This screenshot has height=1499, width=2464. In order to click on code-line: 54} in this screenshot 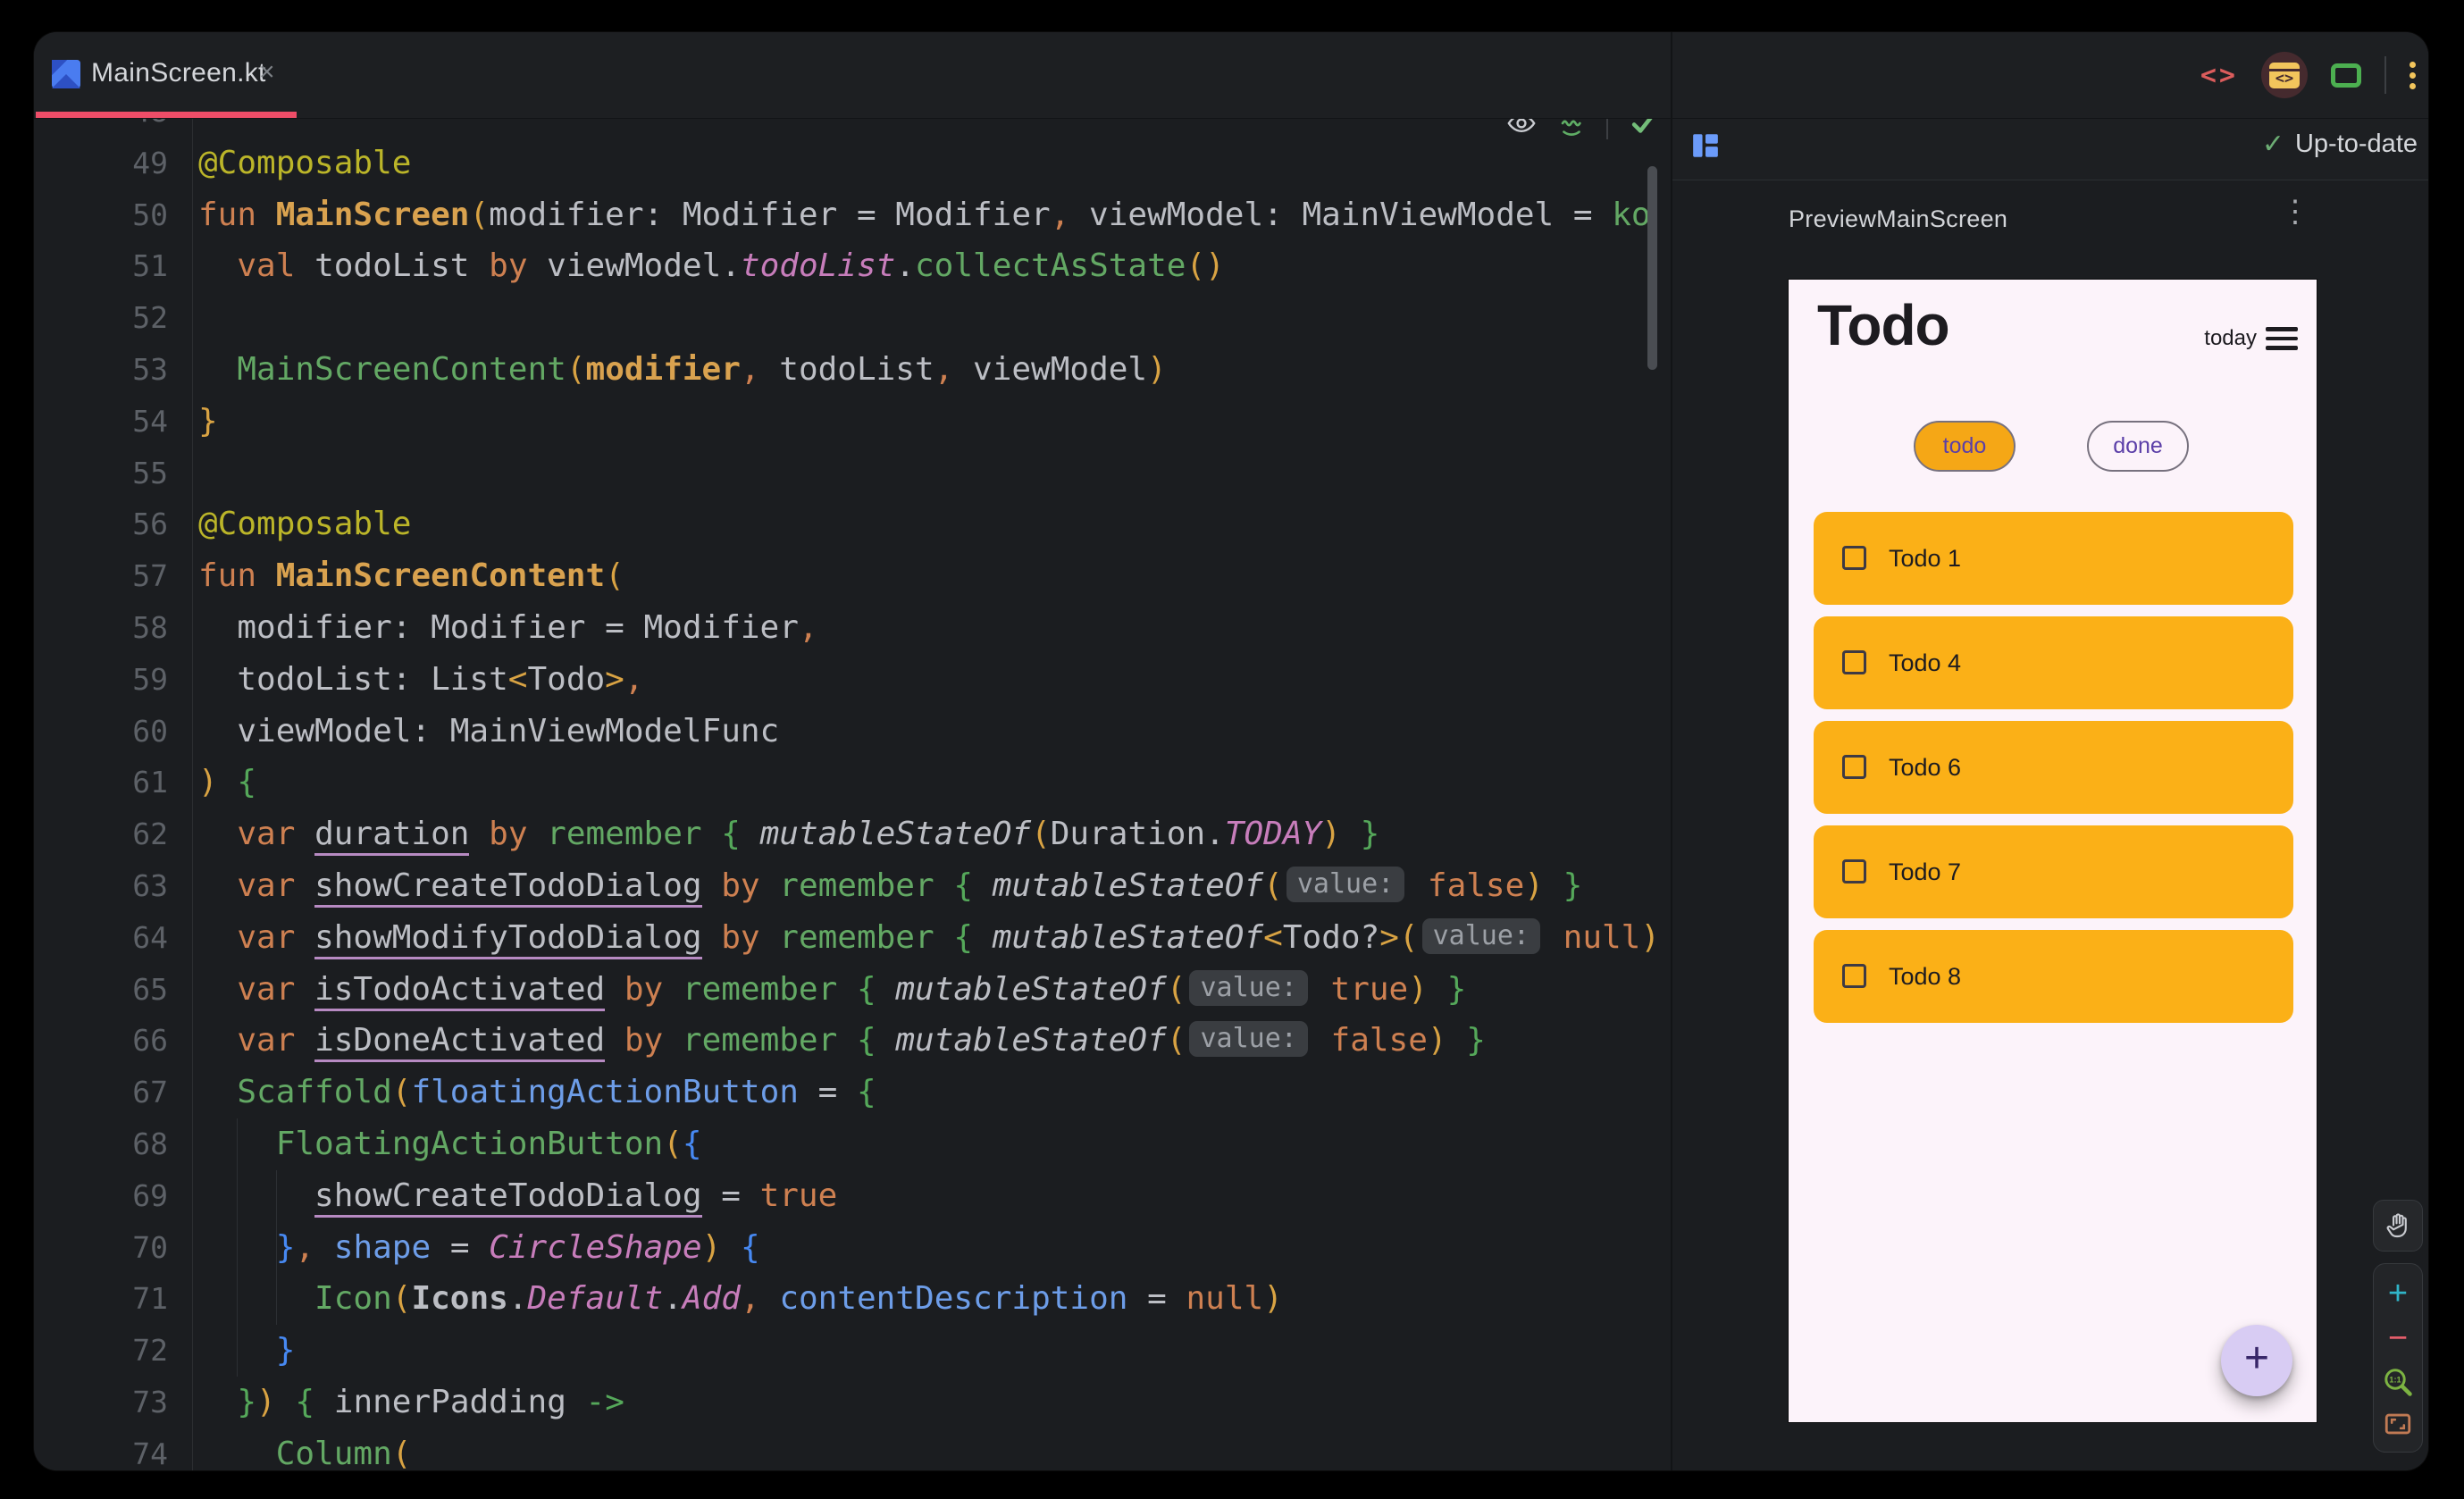, I will do `click(852, 422)`.